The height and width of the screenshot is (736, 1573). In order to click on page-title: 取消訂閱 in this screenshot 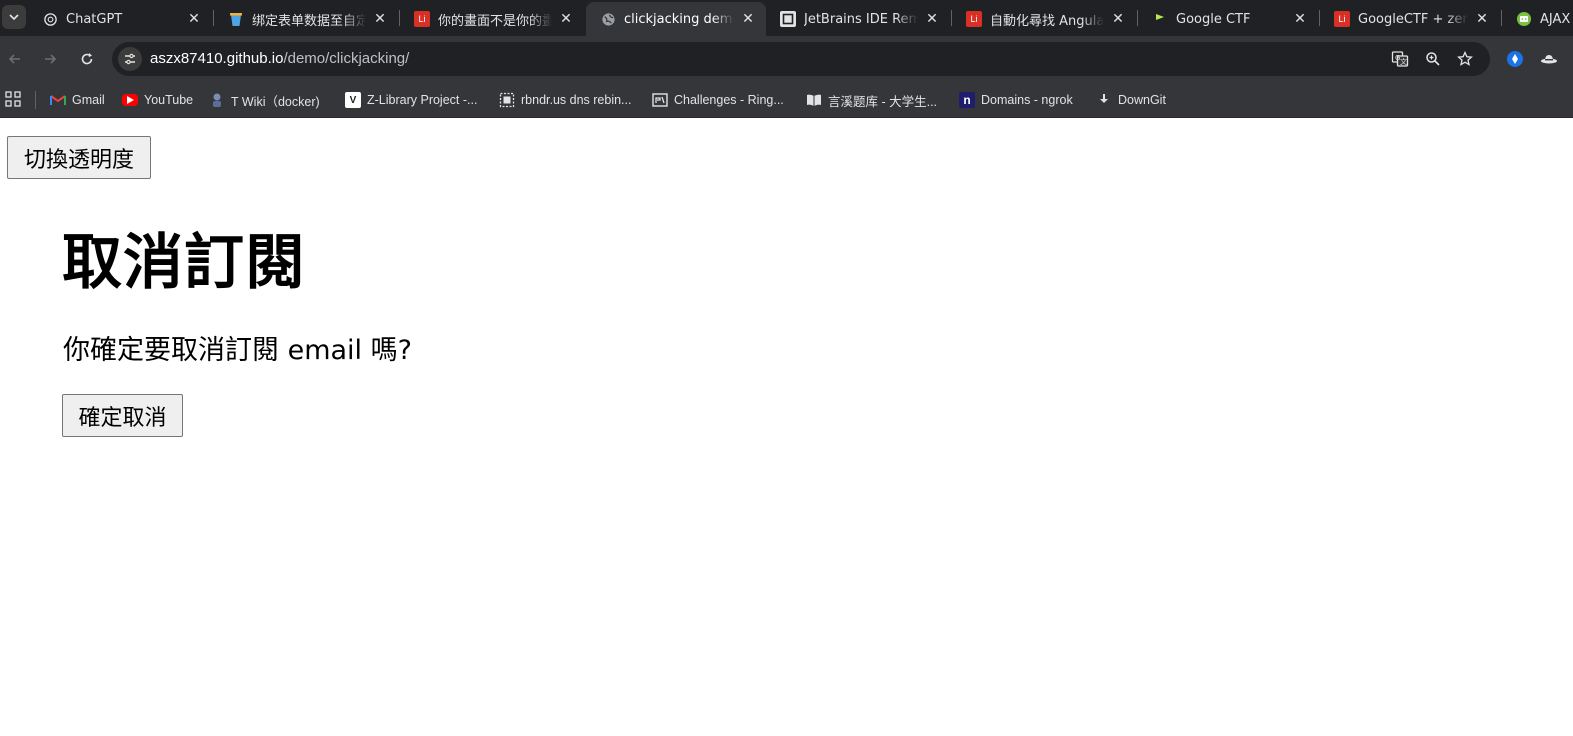, I will do `click(184, 263)`.